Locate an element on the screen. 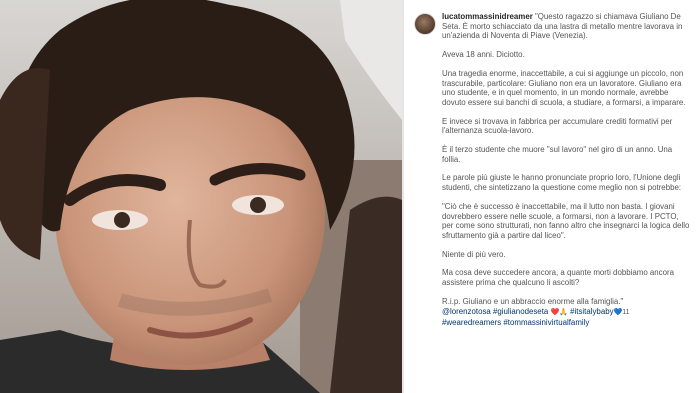  hashtag-link: #itsitalybaby is located at coordinates (591, 311).